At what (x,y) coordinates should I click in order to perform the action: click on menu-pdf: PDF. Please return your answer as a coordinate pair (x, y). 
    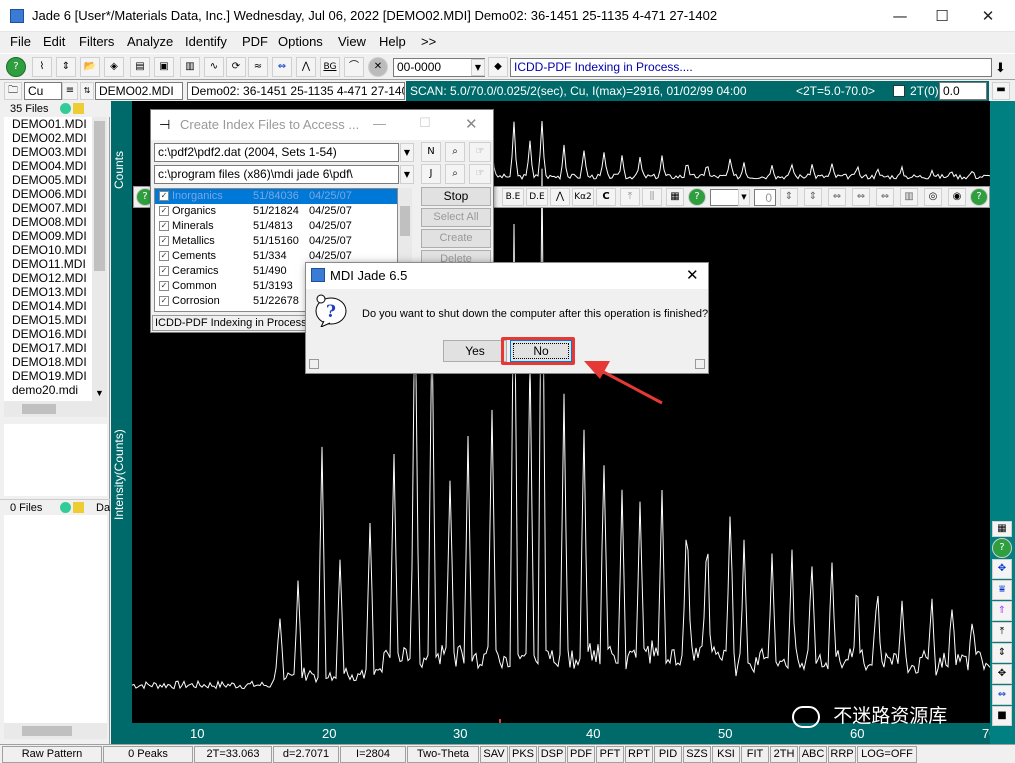
    Looking at the image, I should click on (255, 41).